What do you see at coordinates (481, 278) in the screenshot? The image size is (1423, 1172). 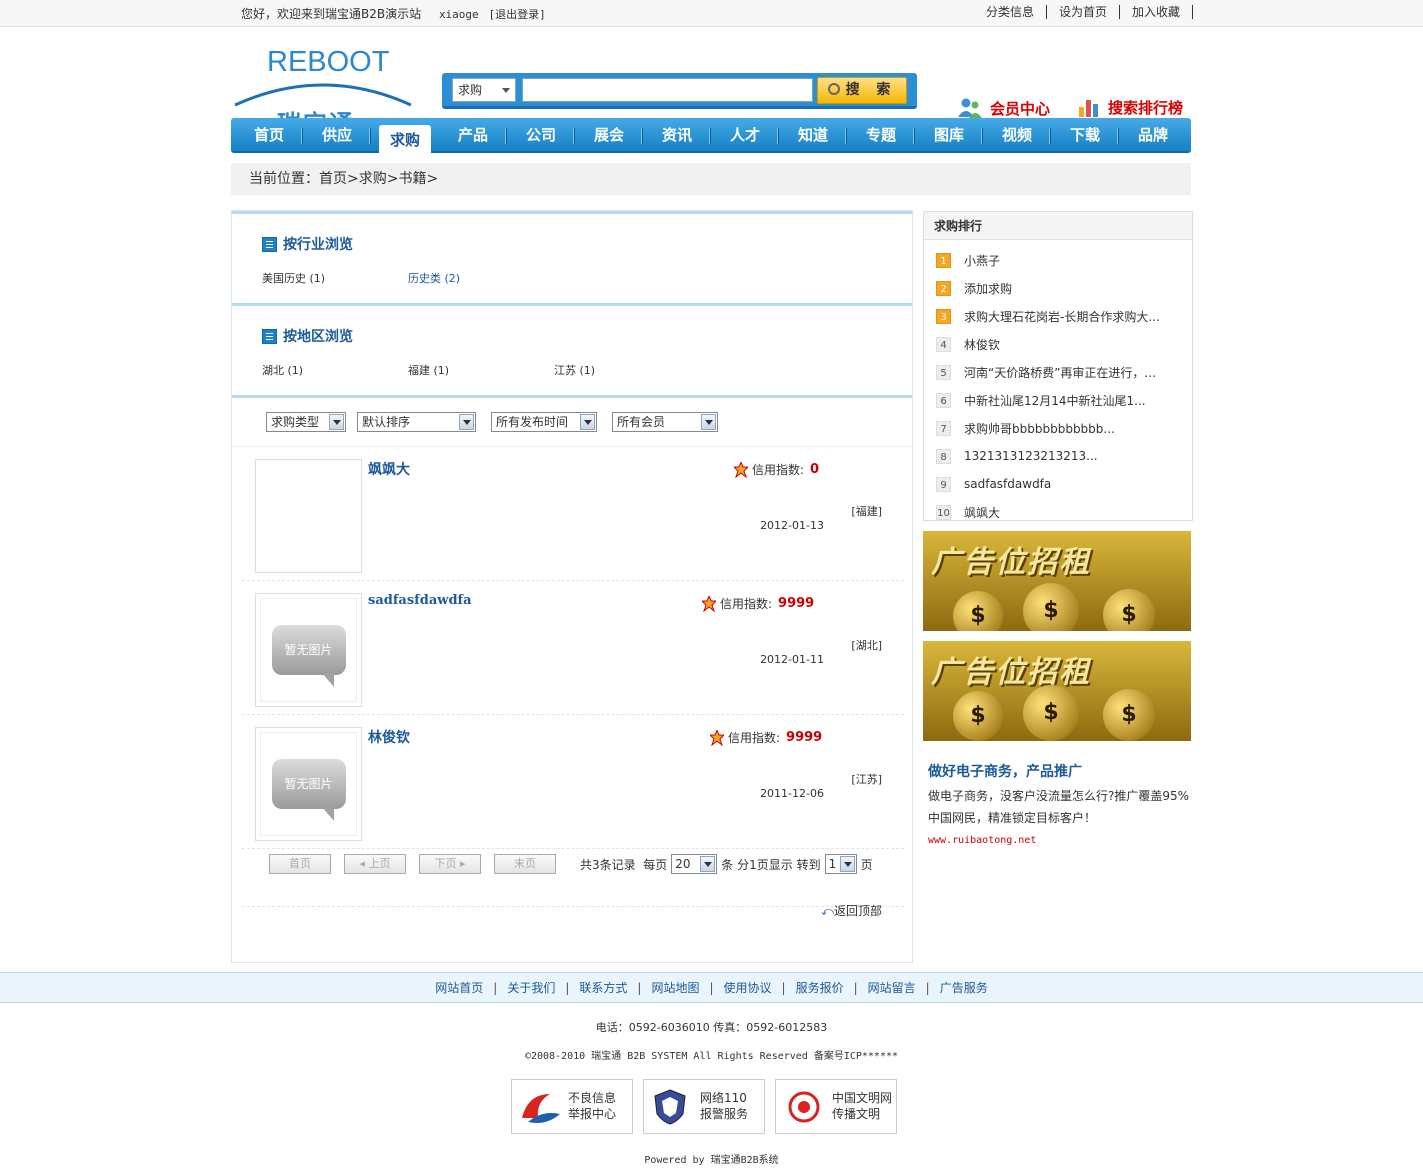 I see `industry-item: 历史类 (2)` at bounding box center [481, 278].